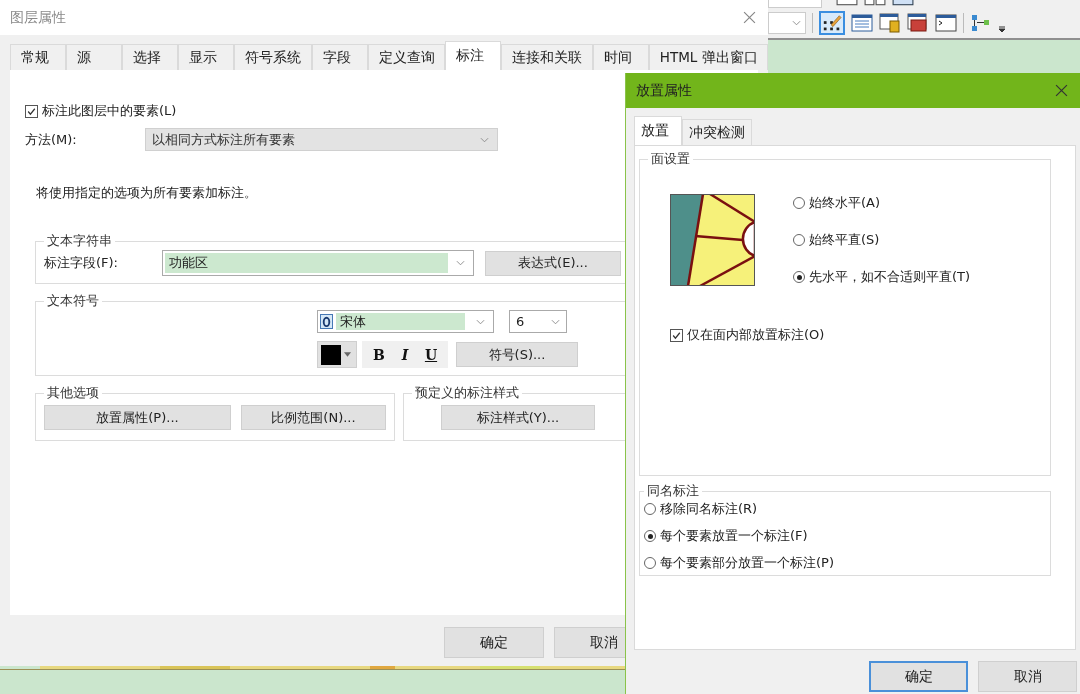  Describe the element at coordinates (73, 393) in the screenshot. I see `group-title: 其他选项` at that location.